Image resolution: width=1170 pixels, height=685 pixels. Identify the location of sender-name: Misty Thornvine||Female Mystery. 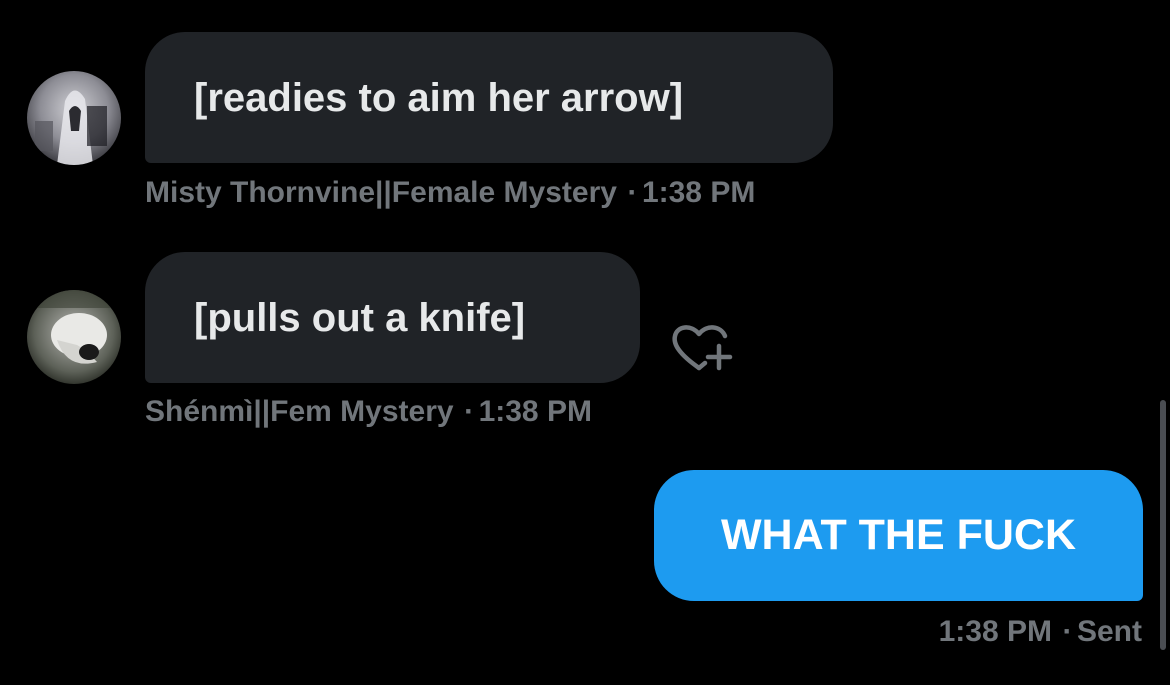
(381, 192).